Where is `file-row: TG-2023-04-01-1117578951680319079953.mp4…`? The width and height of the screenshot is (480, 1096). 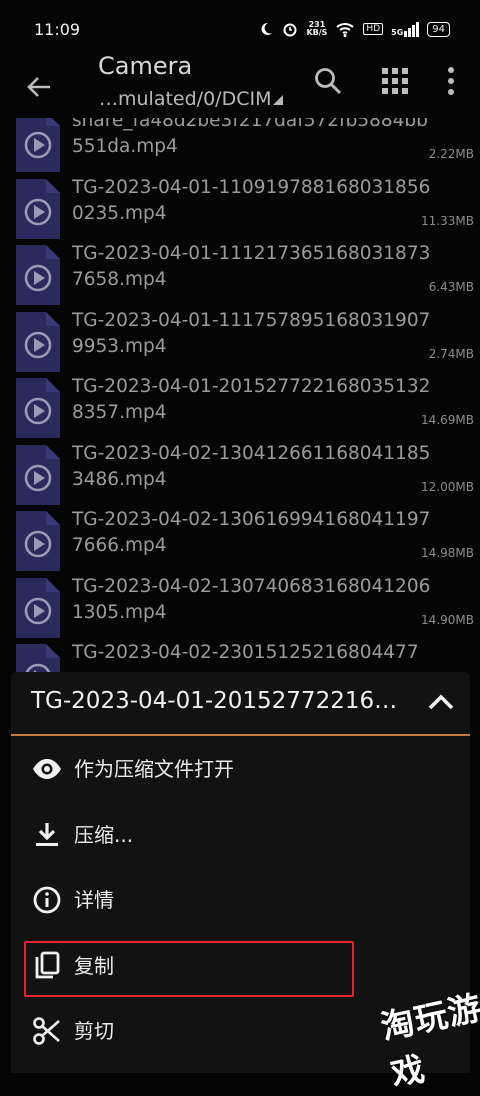 file-row: TG-2023-04-01-1117578951680319079953.mp4… is located at coordinates (240, 345).